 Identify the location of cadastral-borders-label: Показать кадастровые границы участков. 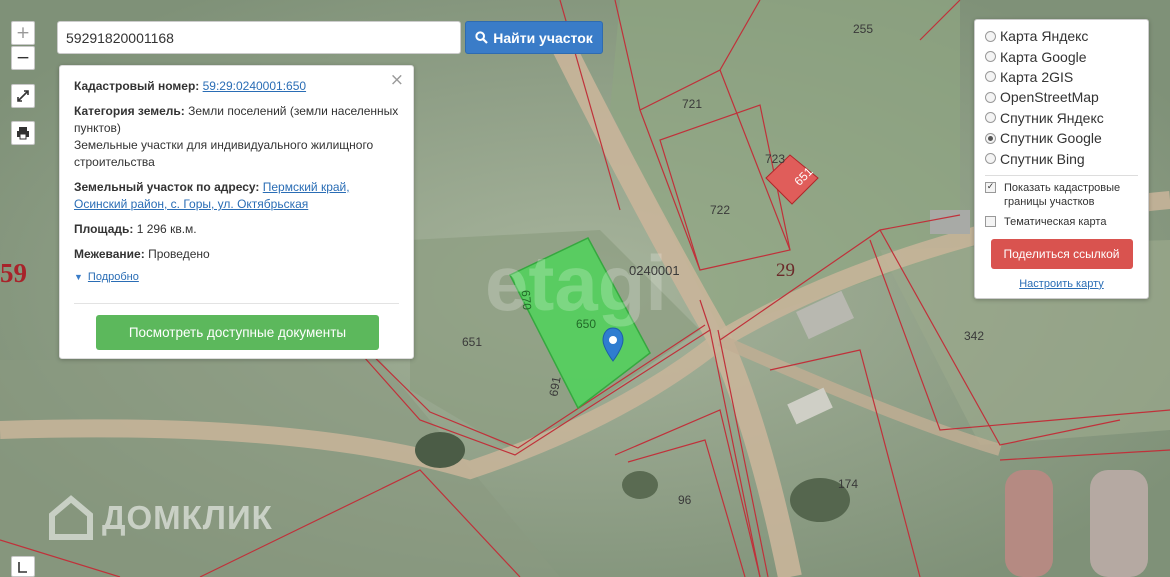
(1062, 194).